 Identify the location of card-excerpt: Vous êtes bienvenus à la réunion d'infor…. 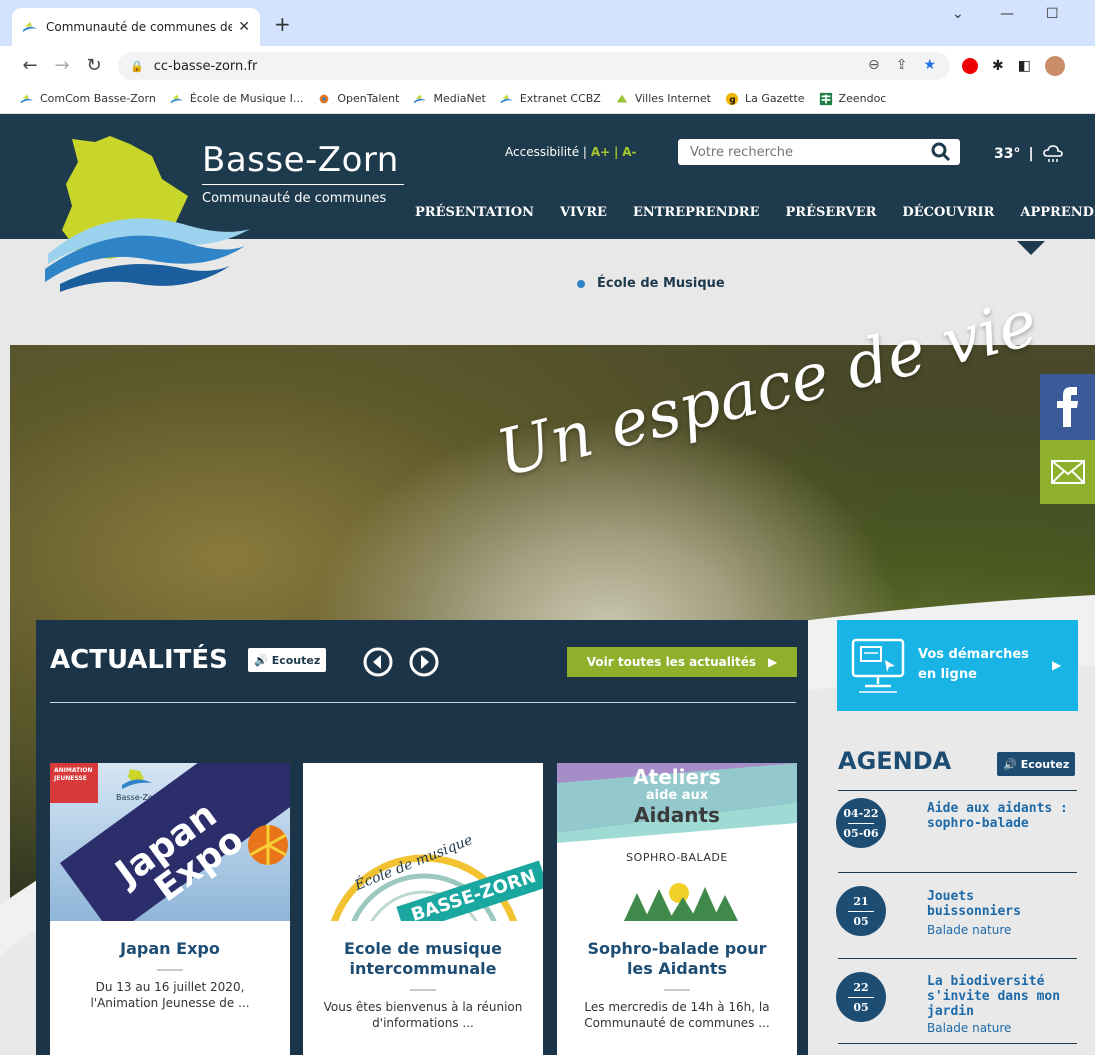
(423, 1015).